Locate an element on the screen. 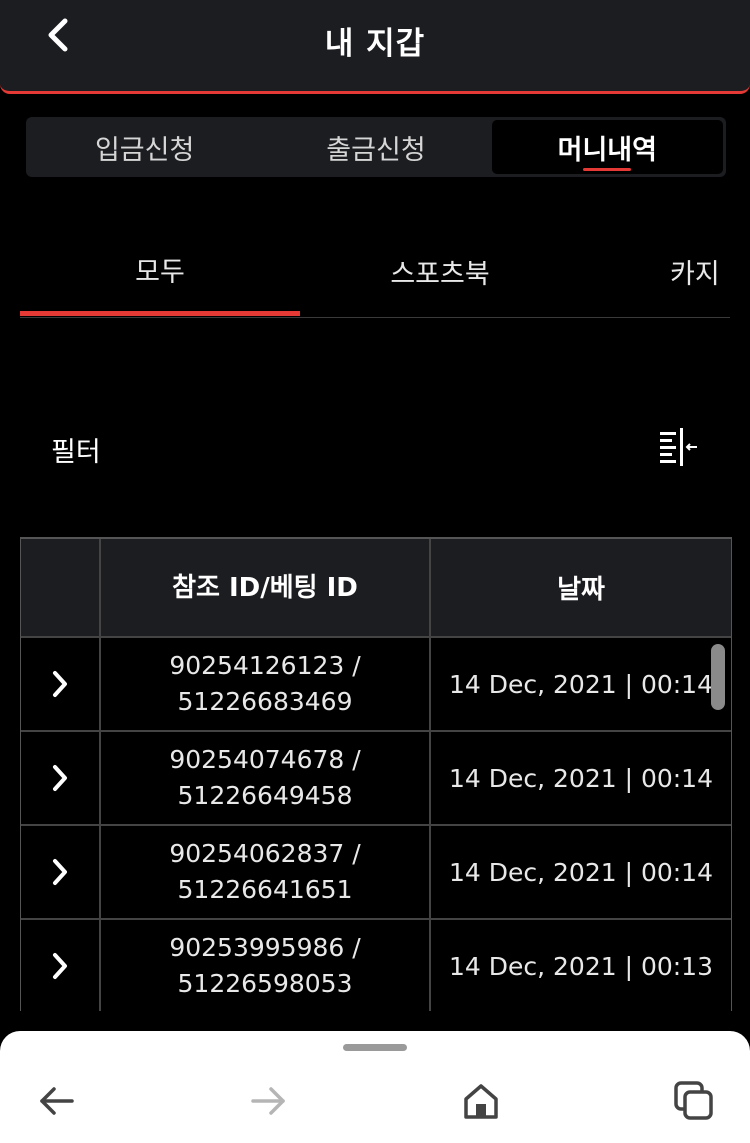 This screenshot has width=750, height=1143. wallet-tabs: 입금신청 출금신청 머니내역 is located at coordinates (376, 147).